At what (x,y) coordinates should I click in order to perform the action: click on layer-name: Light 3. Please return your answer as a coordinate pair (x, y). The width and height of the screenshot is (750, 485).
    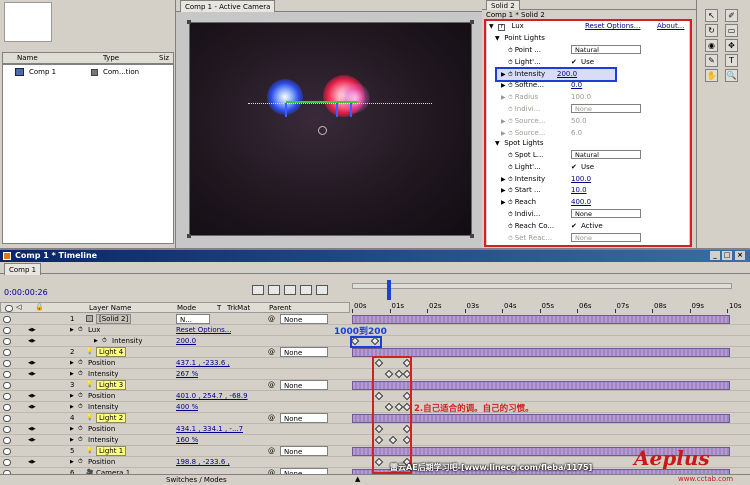
    Looking at the image, I should click on (111, 385).